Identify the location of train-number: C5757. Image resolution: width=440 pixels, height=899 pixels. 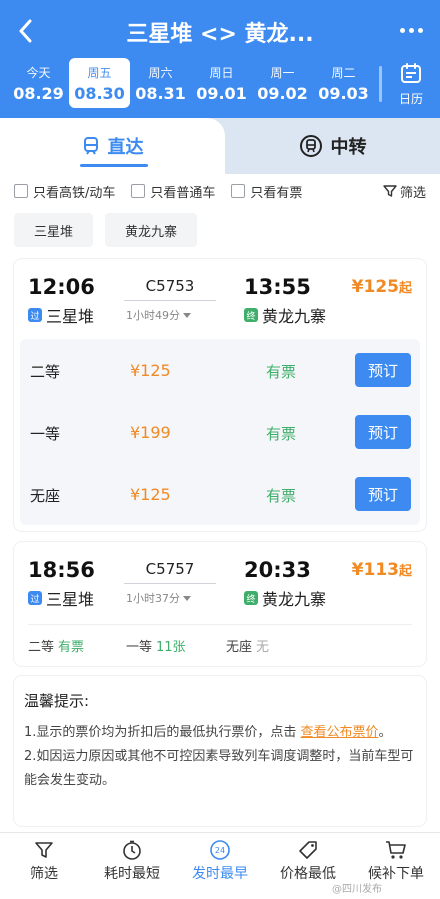
(170, 569).